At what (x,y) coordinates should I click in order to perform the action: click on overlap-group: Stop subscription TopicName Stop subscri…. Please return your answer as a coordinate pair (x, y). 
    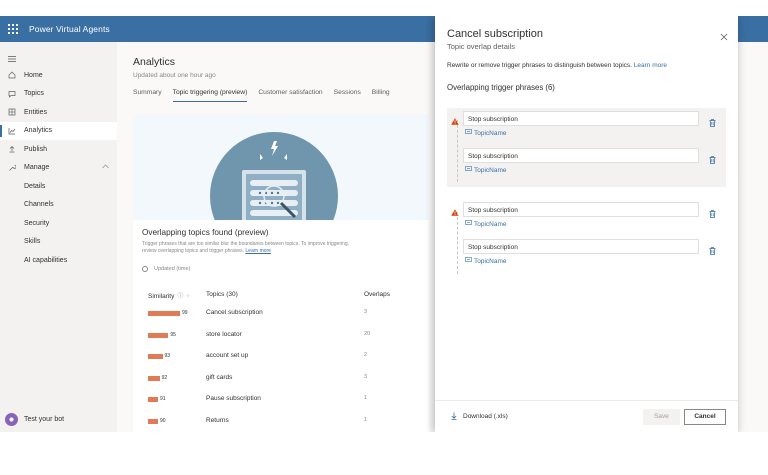
    Looking at the image, I should click on (586, 147).